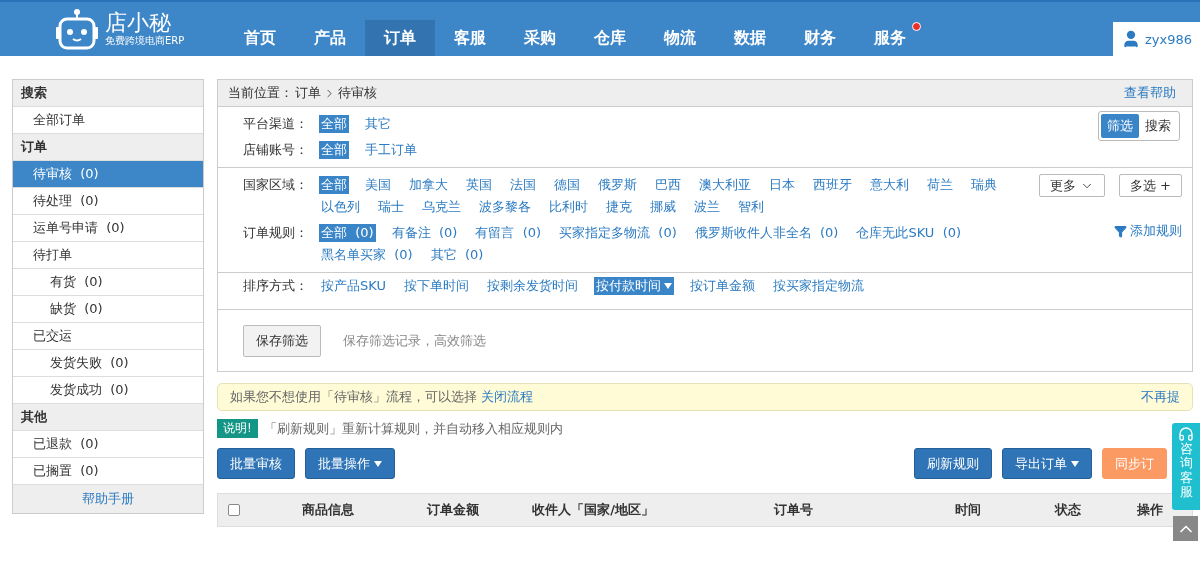 This screenshot has height=567, width=1200. I want to click on filter-option: 全部 (0), so click(347, 233).